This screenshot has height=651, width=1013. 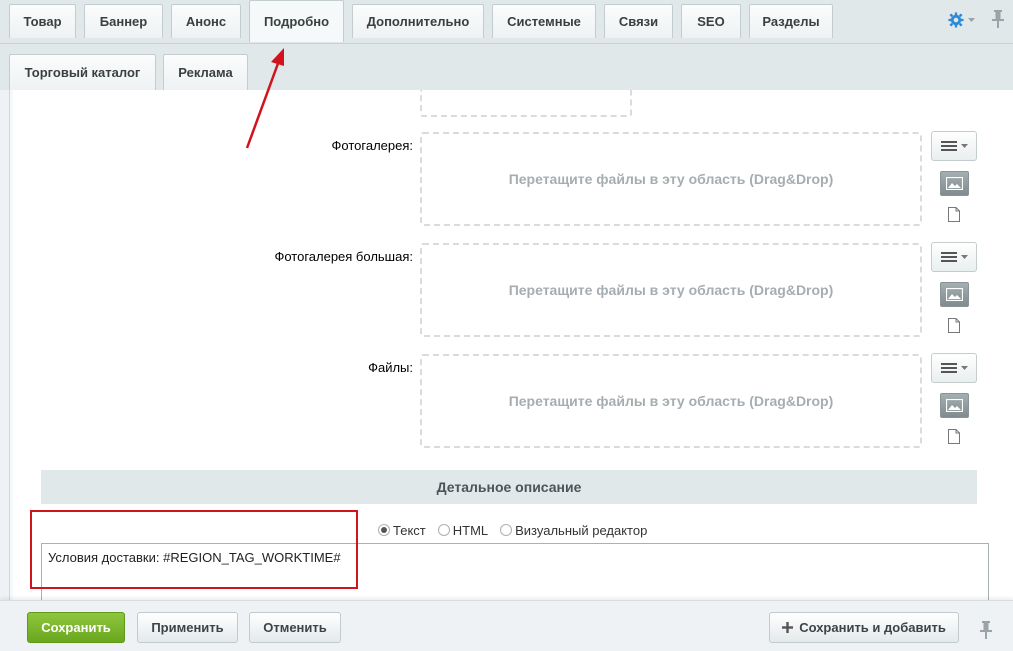 I want to click on tab-torgovyy-katalog: Торговый каталог, so click(x=82, y=72).